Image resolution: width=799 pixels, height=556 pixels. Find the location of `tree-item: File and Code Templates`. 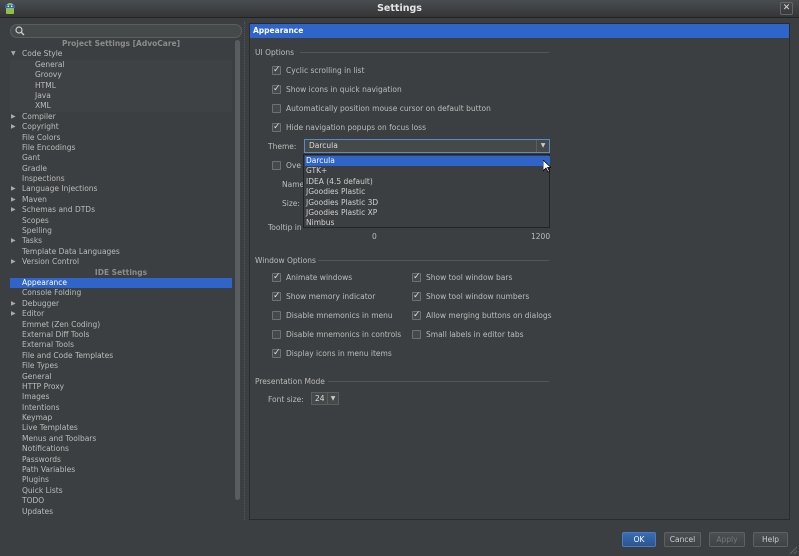

tree-item: File and Code Templates is located at coordinates (121, 356).